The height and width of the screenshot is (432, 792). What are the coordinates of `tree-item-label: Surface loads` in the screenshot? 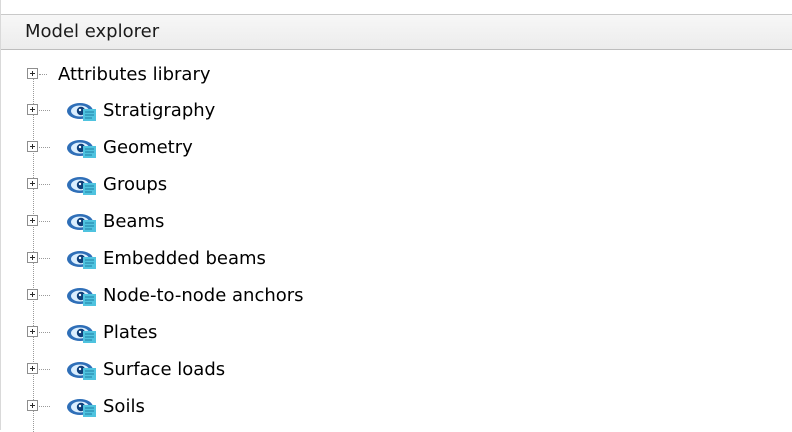 It's located at (164, 369).